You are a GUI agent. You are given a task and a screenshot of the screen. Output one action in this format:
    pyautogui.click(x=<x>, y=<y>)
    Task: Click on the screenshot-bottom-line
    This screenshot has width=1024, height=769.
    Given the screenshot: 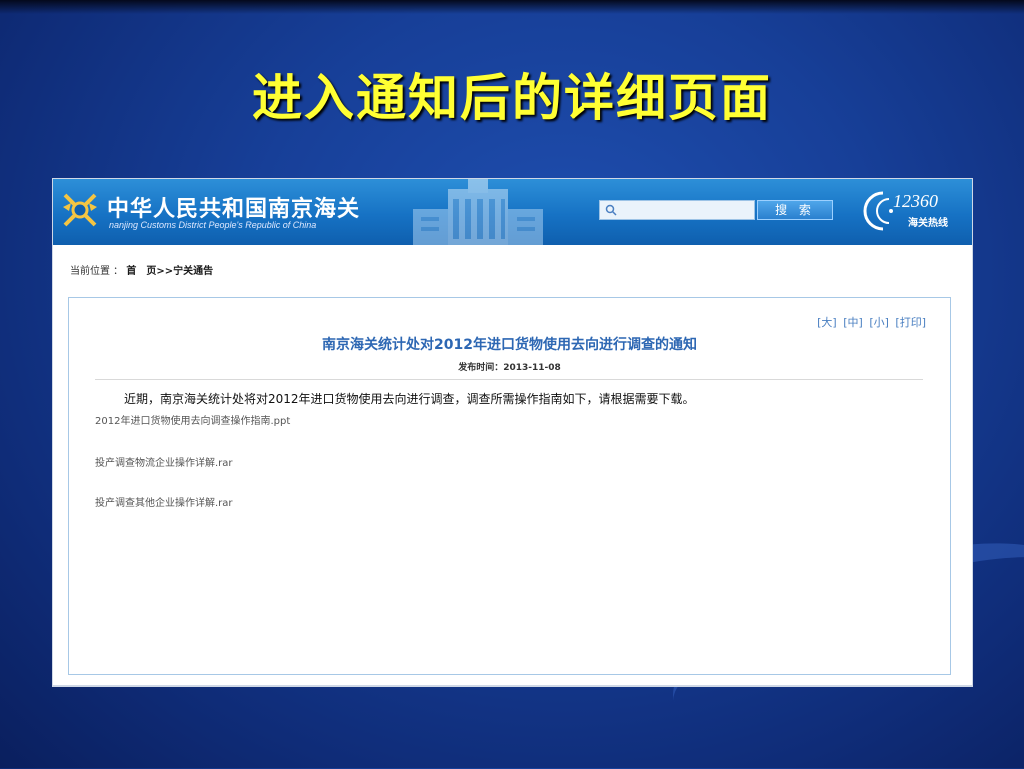 What is the action you would take?
    pyautogui.click(x=512, y=686)
    